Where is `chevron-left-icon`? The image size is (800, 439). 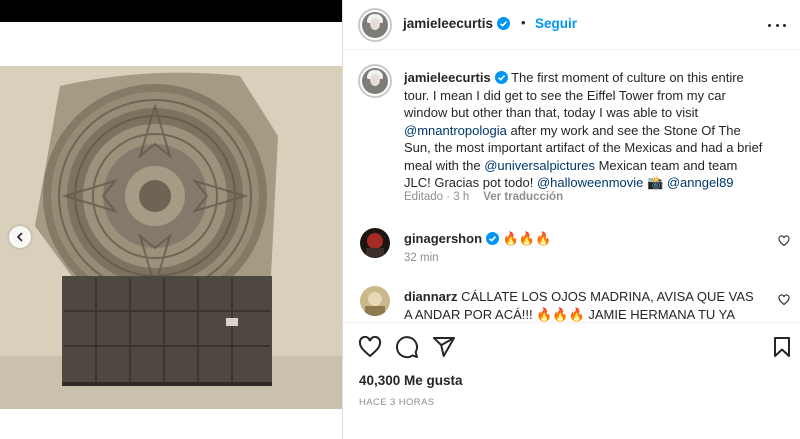 chevron-left-icon is located at coordinates (19, 237).